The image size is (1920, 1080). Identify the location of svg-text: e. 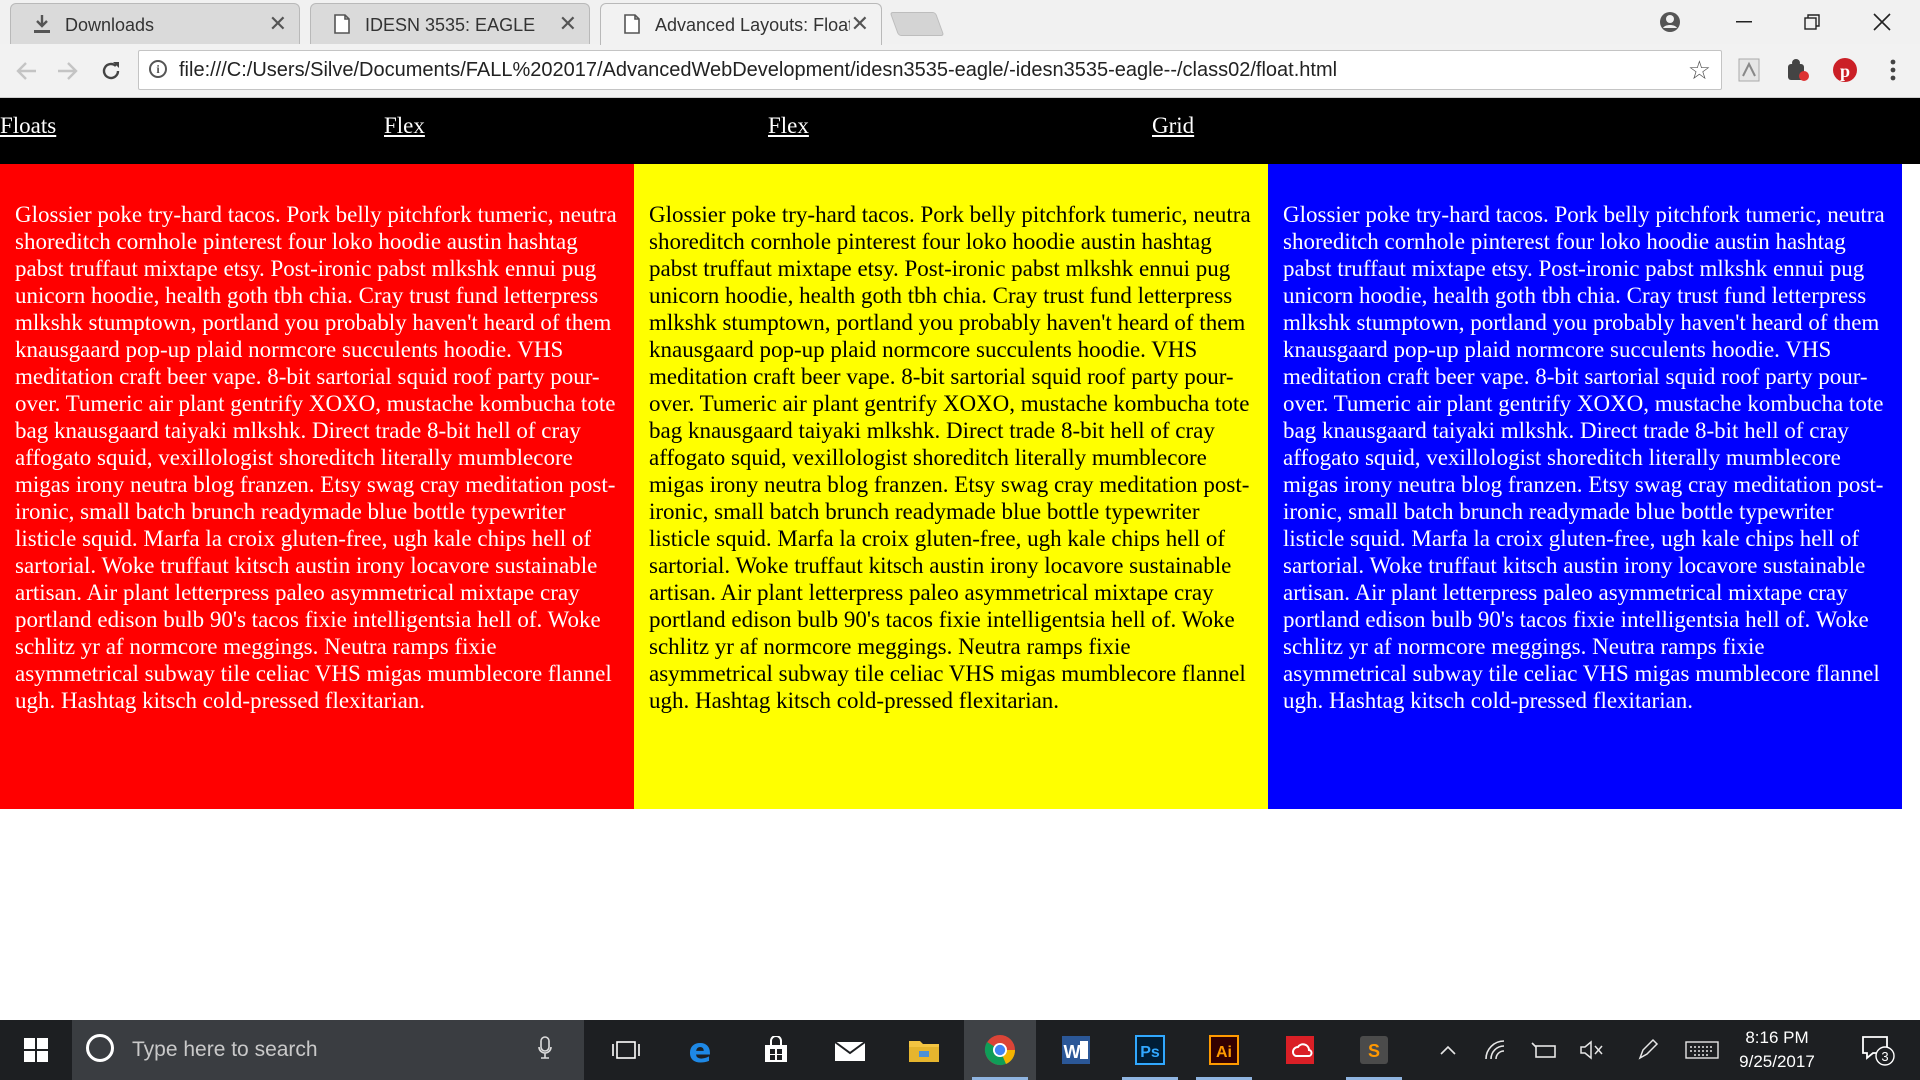
(699, 1050).